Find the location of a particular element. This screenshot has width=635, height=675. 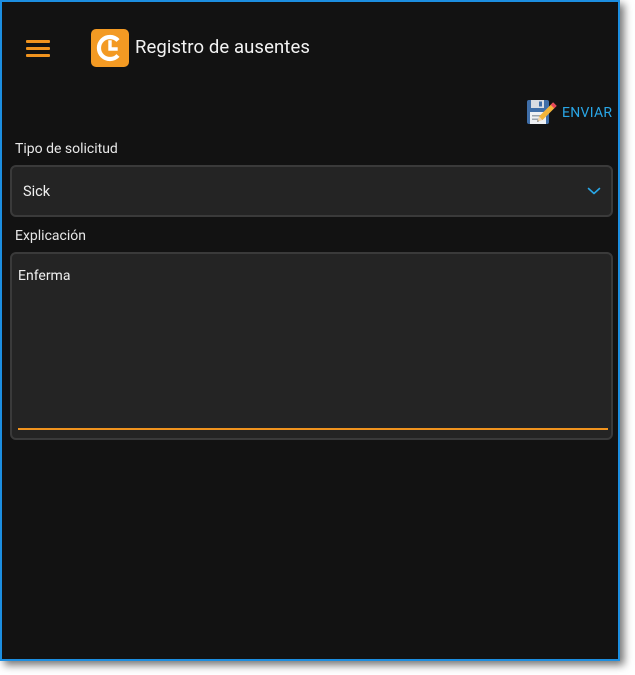

page-title: Registro de ausentes is located at coordinates (223, 47).